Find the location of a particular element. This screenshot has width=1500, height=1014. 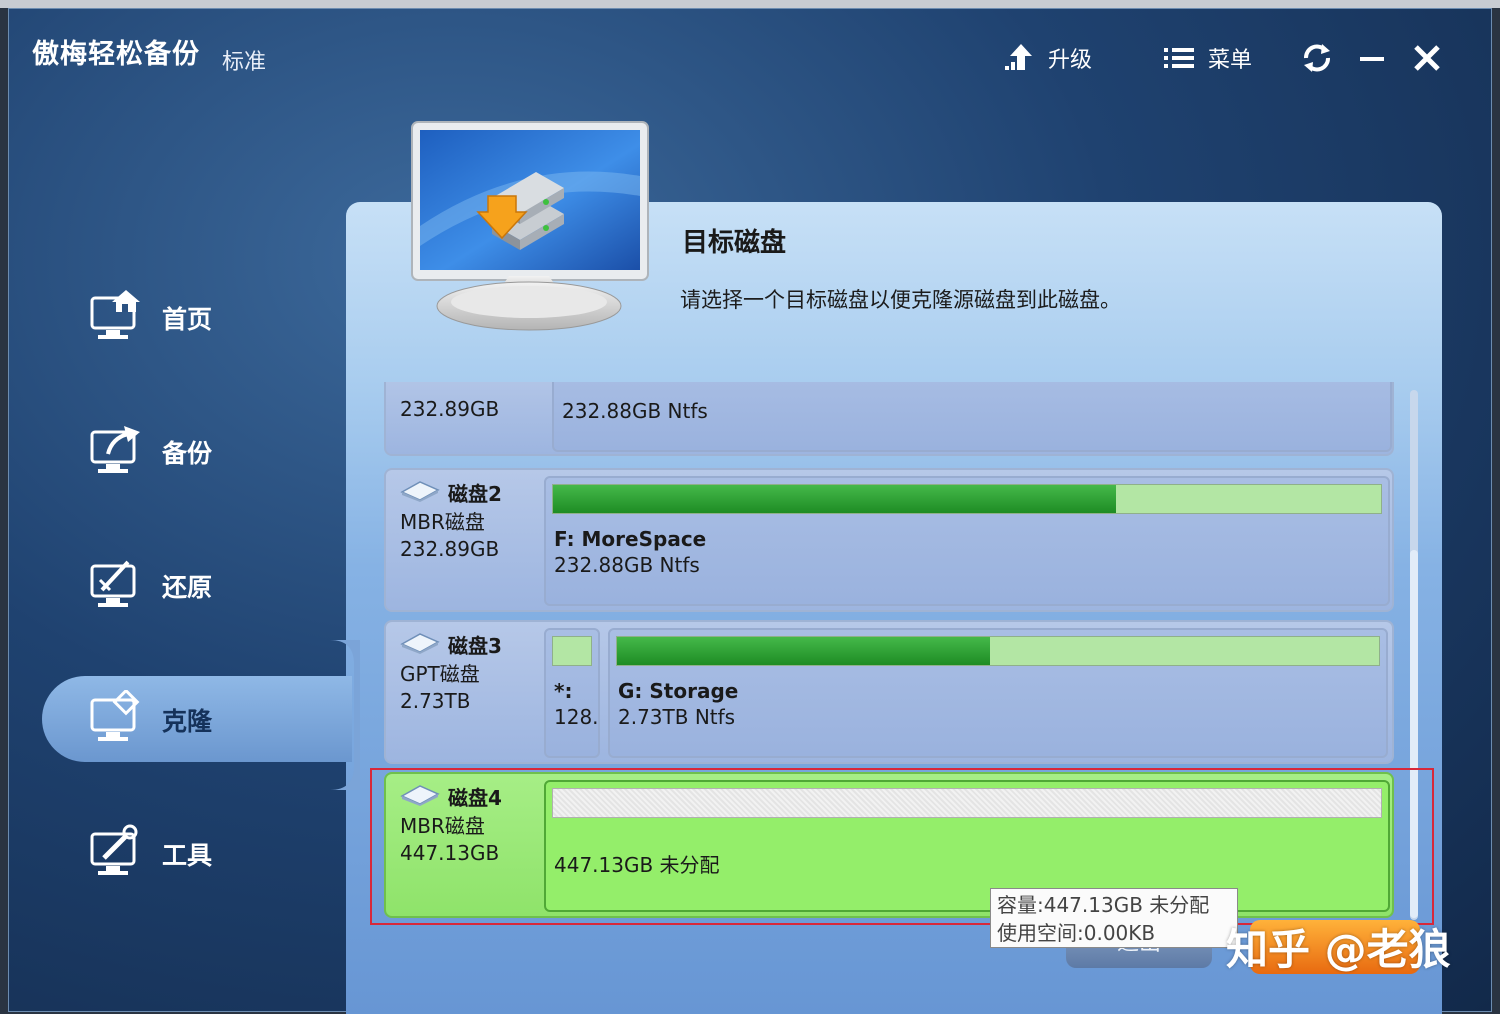

nav-label-backup: 备份 is located at coordinates (187, 453).